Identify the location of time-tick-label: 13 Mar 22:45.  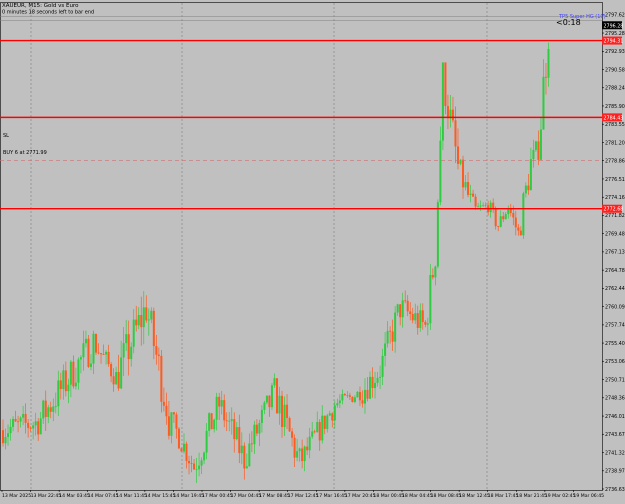
(46, 496).